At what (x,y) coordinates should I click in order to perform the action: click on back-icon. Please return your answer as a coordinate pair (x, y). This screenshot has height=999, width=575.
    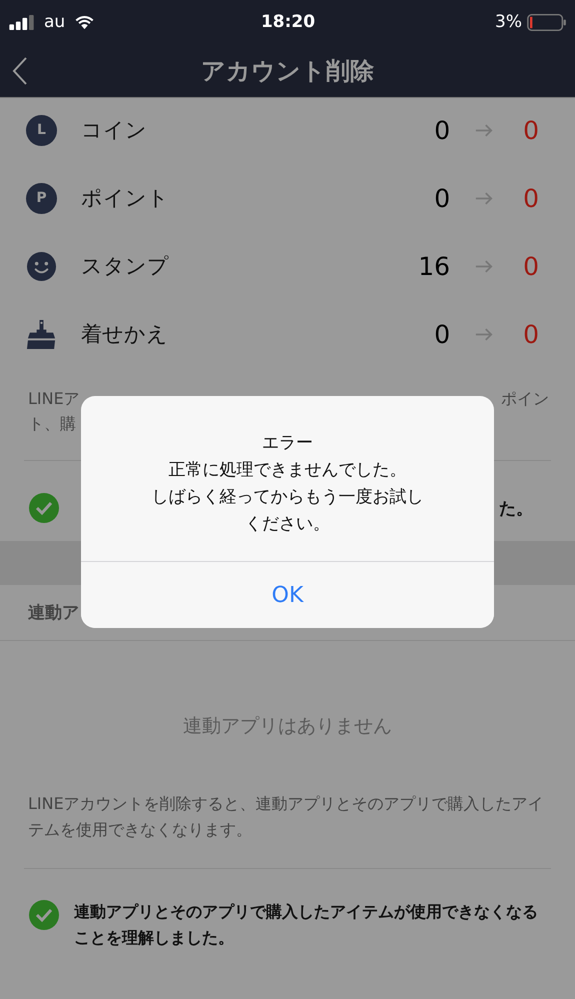
    Looking at the image, I should click on (20, 71).